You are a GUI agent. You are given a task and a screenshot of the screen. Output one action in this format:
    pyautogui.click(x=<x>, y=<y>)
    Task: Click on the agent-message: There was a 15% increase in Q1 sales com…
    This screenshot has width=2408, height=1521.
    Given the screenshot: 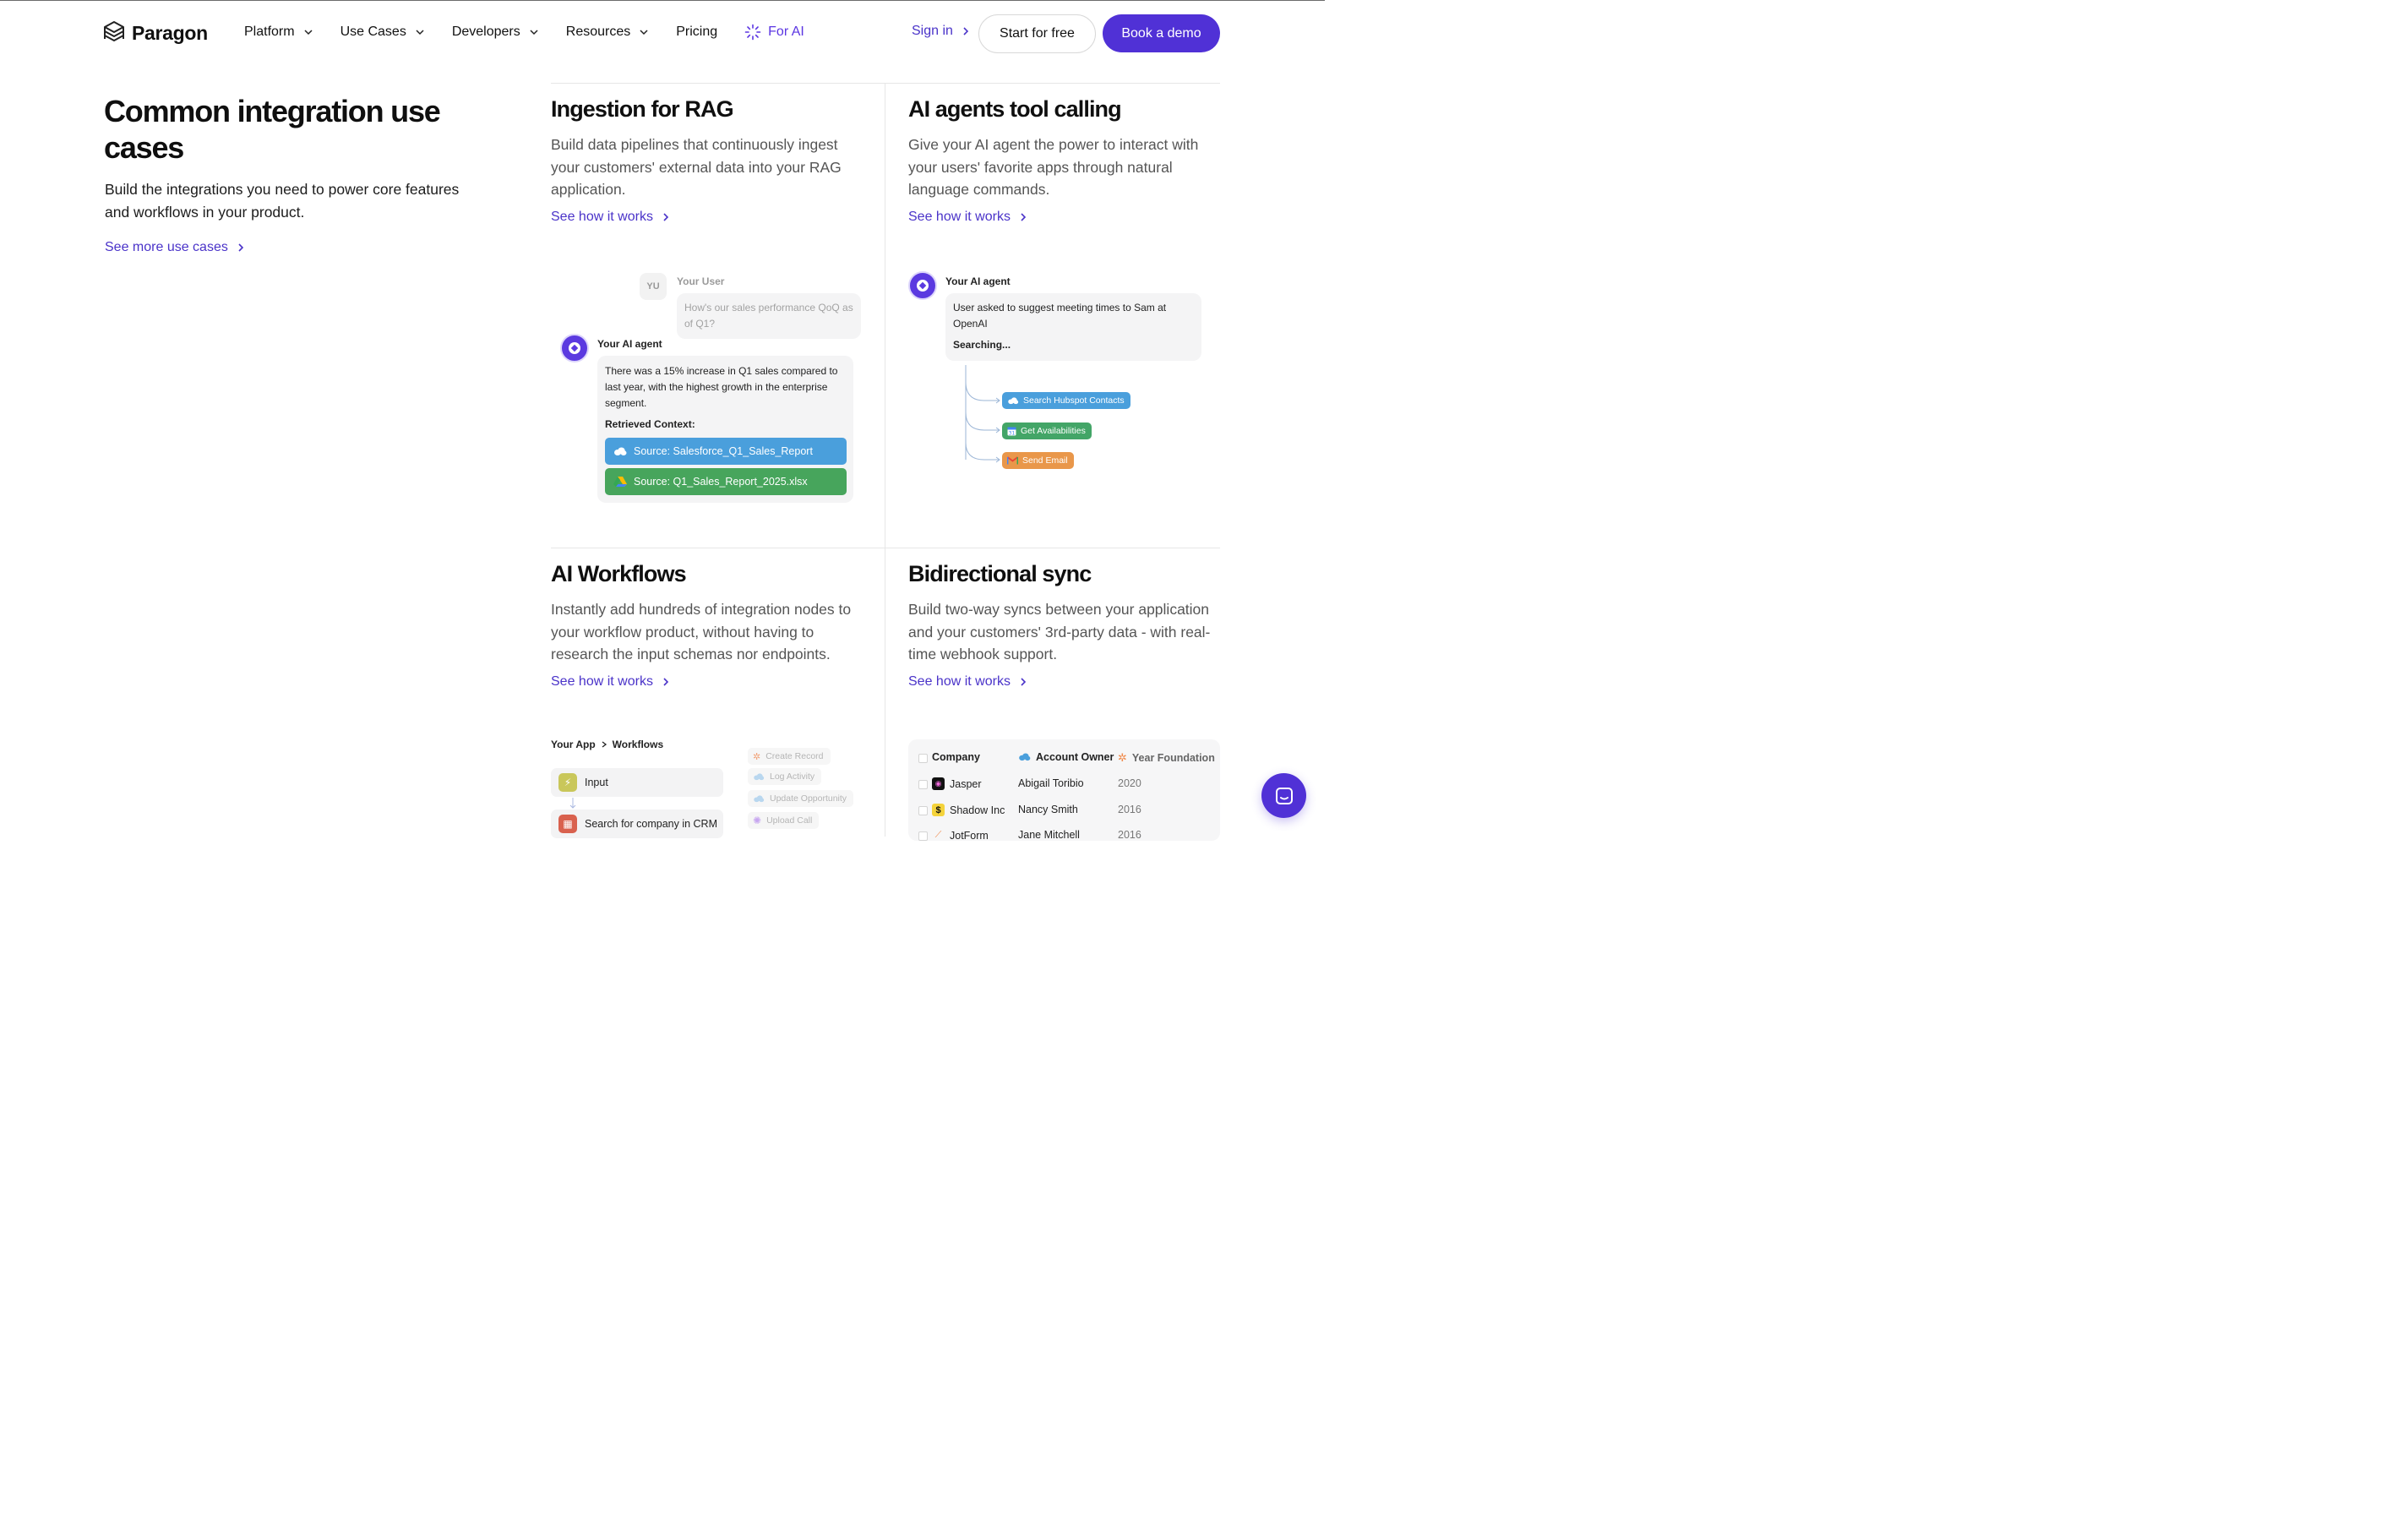 What is the action you would take?
    pyautogui.click(x=721, y=387)
    